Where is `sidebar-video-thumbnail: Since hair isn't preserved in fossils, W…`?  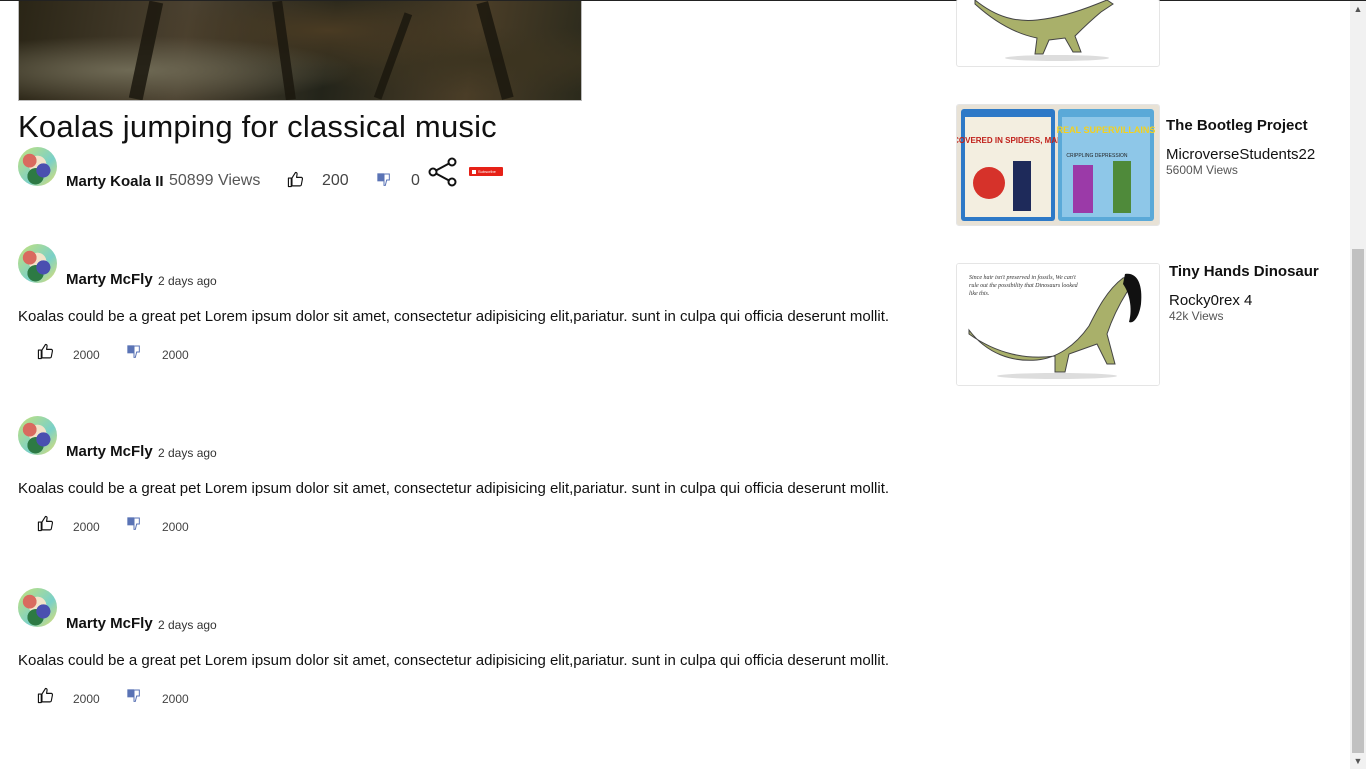
sidebar-video-thumbnail: Since hair isn't preserved in fossils, W… is located at coordinates (1058, 324).